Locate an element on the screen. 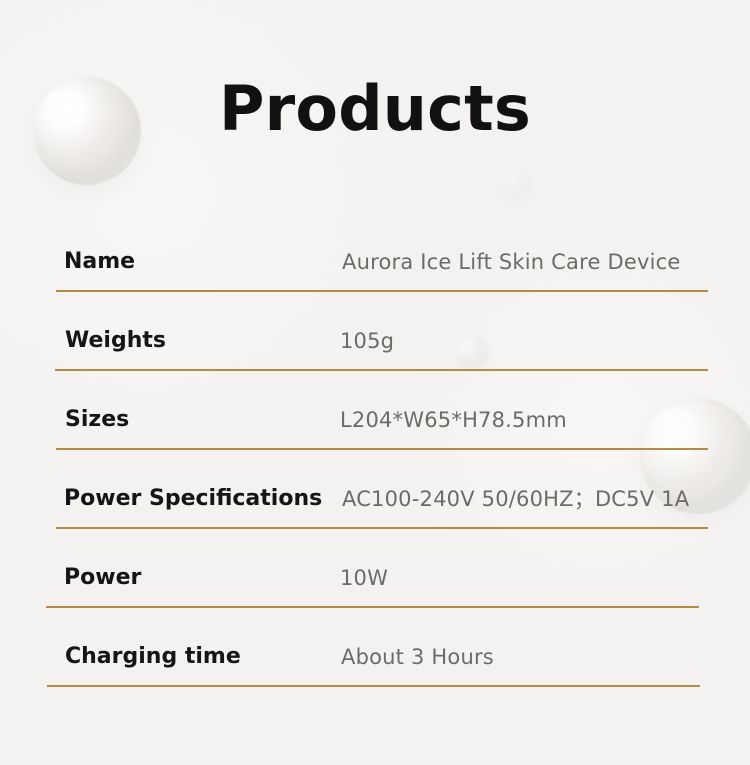  decorative-pearl is located at coordinates (516, 185).